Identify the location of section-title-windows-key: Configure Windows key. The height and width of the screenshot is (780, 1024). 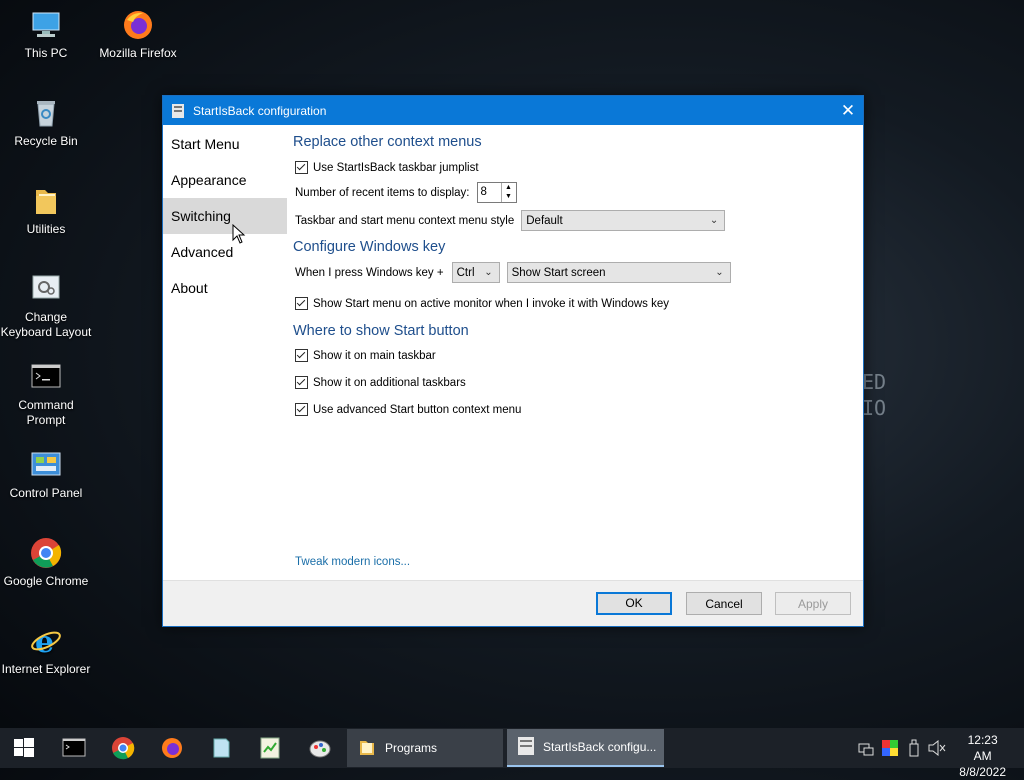
(369, 247).